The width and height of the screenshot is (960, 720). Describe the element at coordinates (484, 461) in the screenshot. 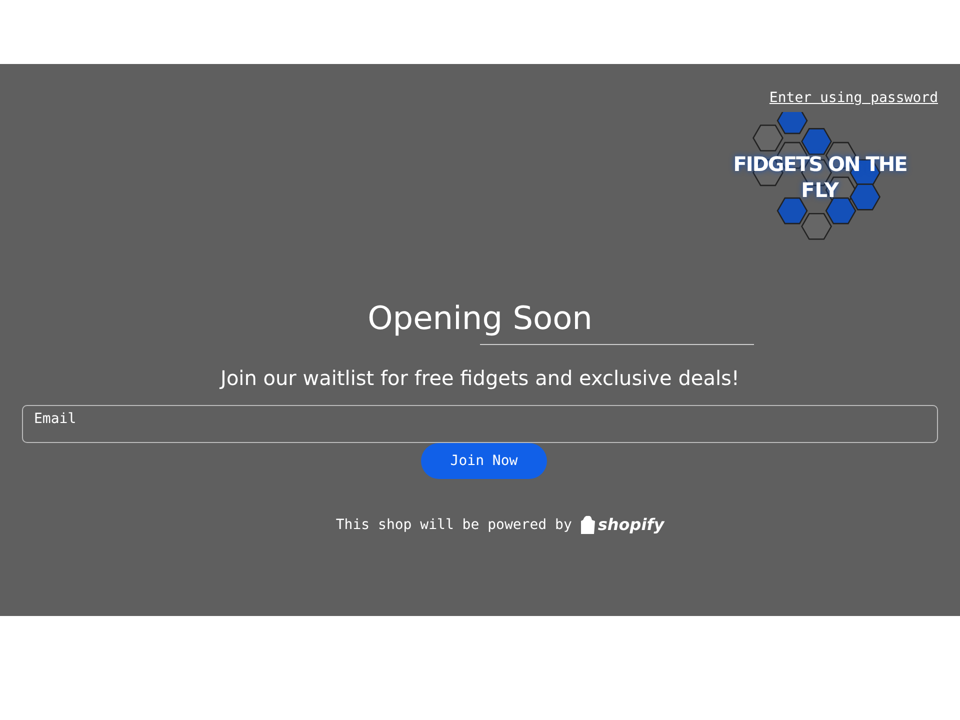

I see `join-button: Join Now` at that location.